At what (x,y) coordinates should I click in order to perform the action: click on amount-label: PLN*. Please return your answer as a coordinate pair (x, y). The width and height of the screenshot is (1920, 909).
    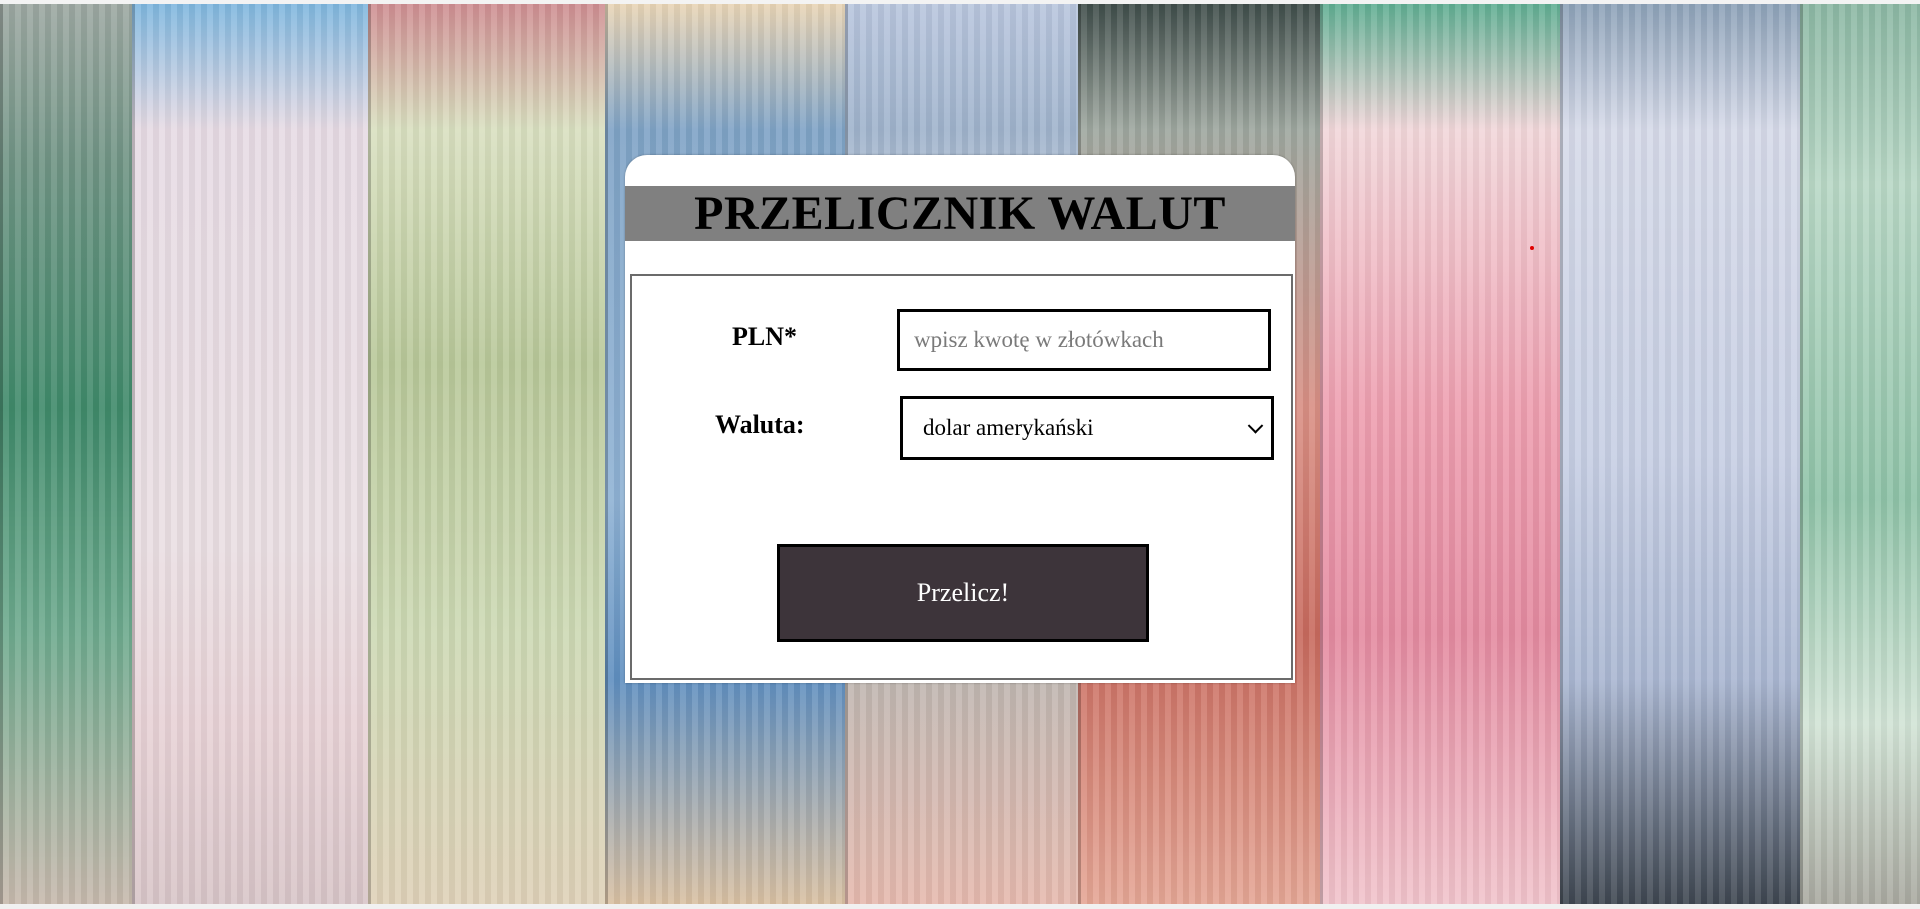
    Looking at the image, I should click on (764, 336).